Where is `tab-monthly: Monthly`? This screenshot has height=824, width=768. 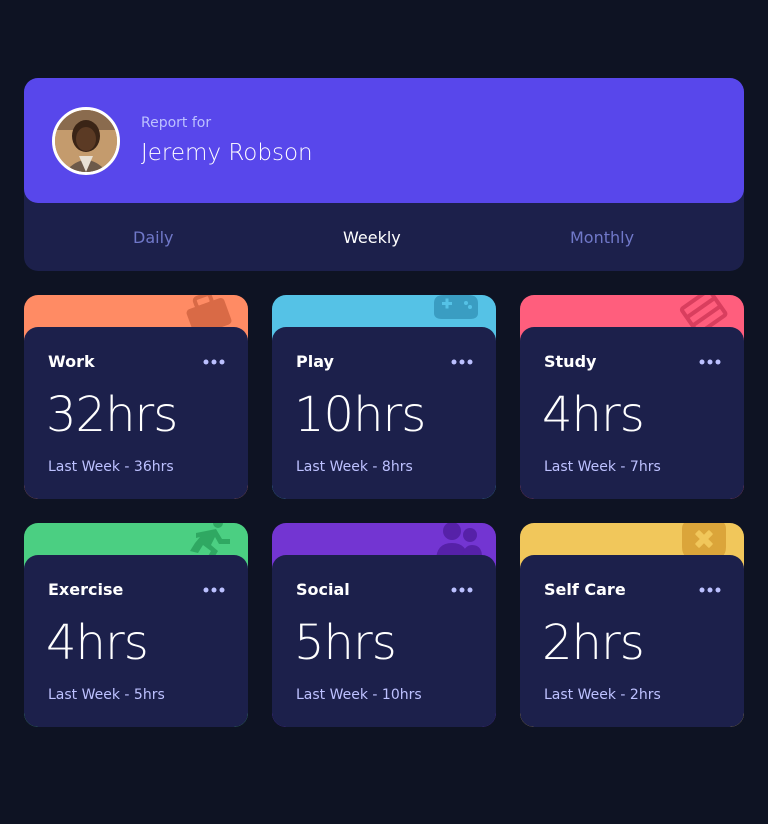
tab-monthly: Monthly is located at coordinates (602, 237).